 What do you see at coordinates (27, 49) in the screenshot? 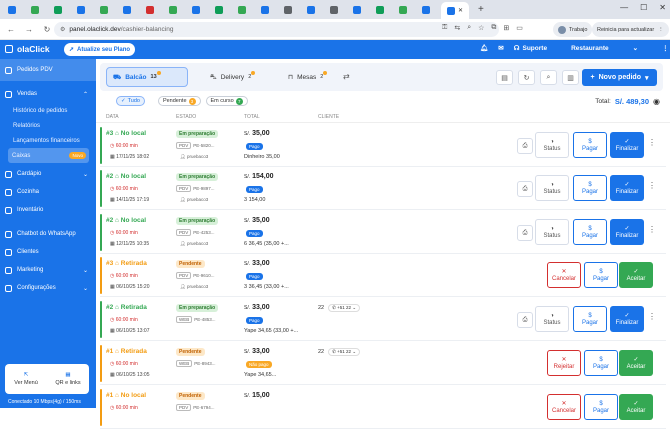
I see `app-logo: olaClick` at bounding box center [27, 49].